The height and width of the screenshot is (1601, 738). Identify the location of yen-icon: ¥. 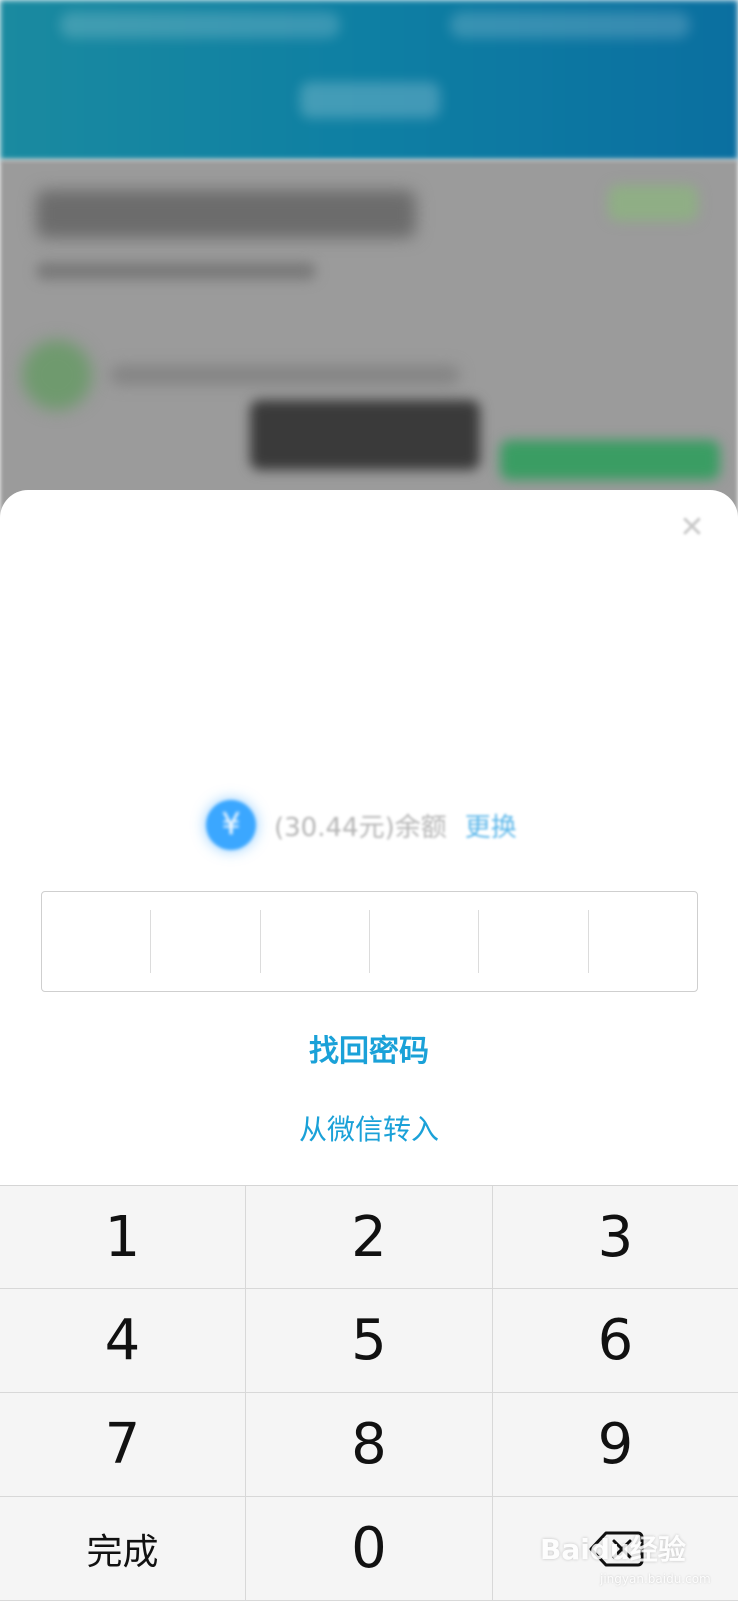
(231, 825).